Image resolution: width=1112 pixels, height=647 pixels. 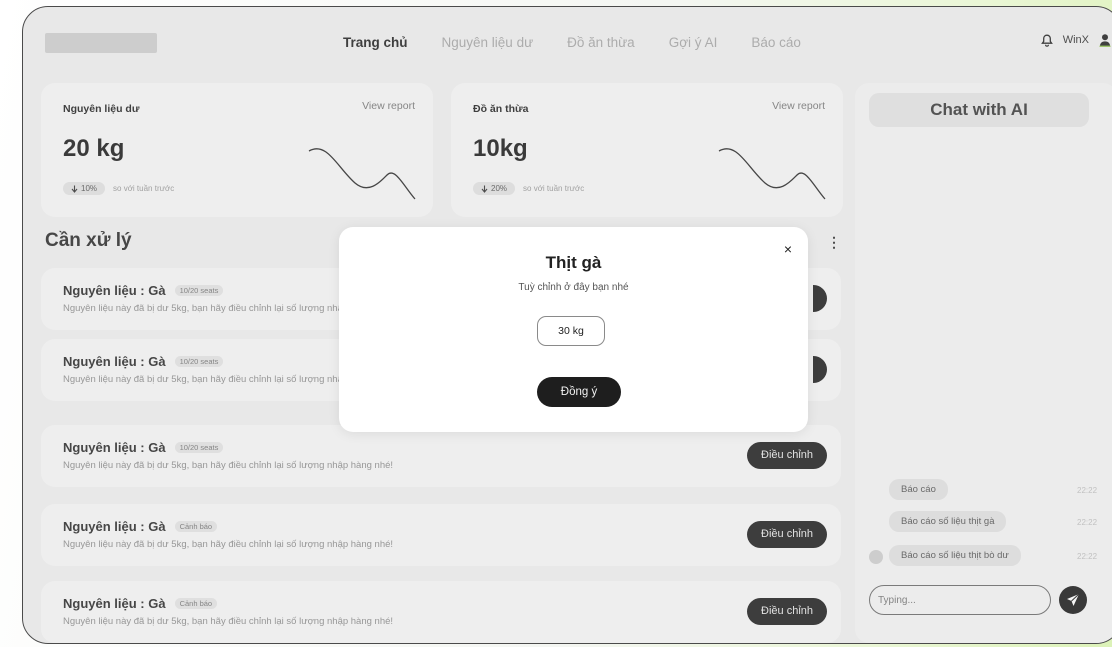 I want to click on modal-subtitle: Tuỳ chỉnh ở đây bạn nhé, so click(x=573, y=287).